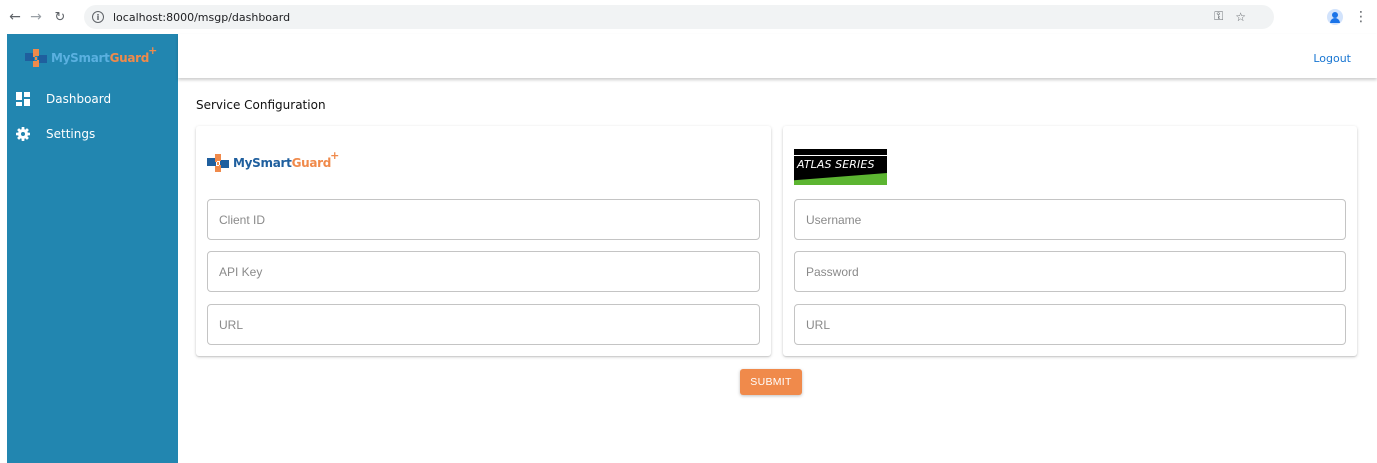  Describe the element at coordinates (483, 324) in the screenshot. I see `mysmartguard-url-input` at that location.